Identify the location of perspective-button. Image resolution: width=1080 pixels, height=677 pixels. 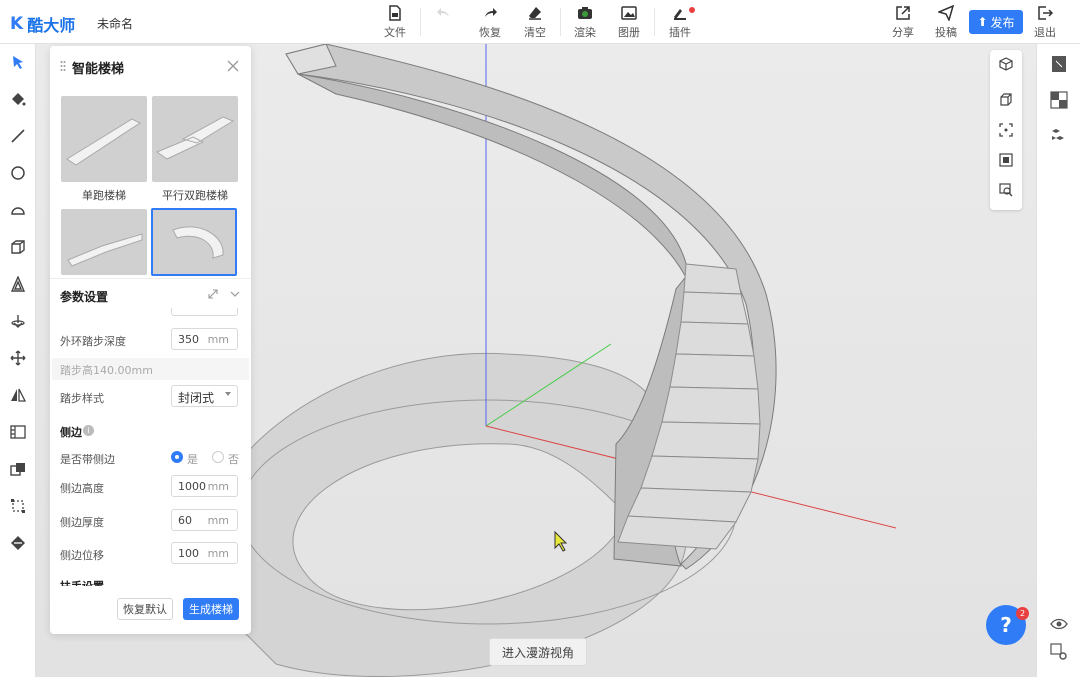
(1006, 100).